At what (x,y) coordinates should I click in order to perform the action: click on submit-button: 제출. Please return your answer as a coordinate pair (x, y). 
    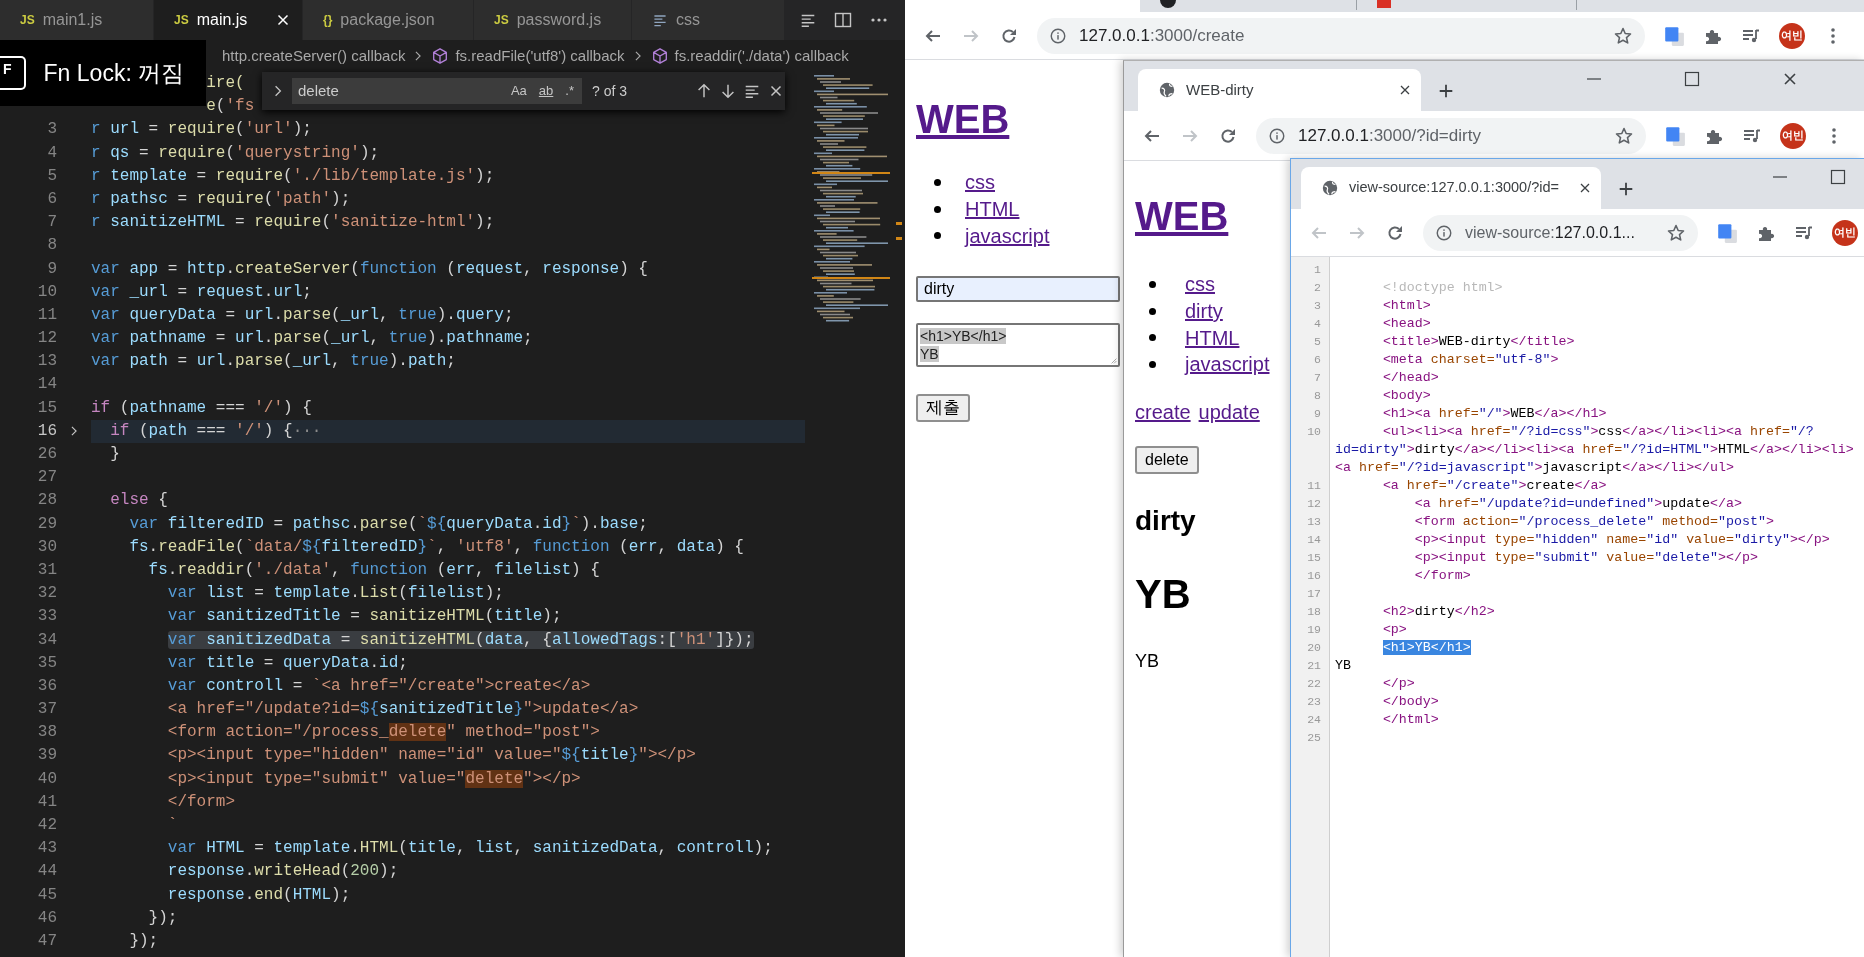
    Looking at the image, I should click on (943, 408).